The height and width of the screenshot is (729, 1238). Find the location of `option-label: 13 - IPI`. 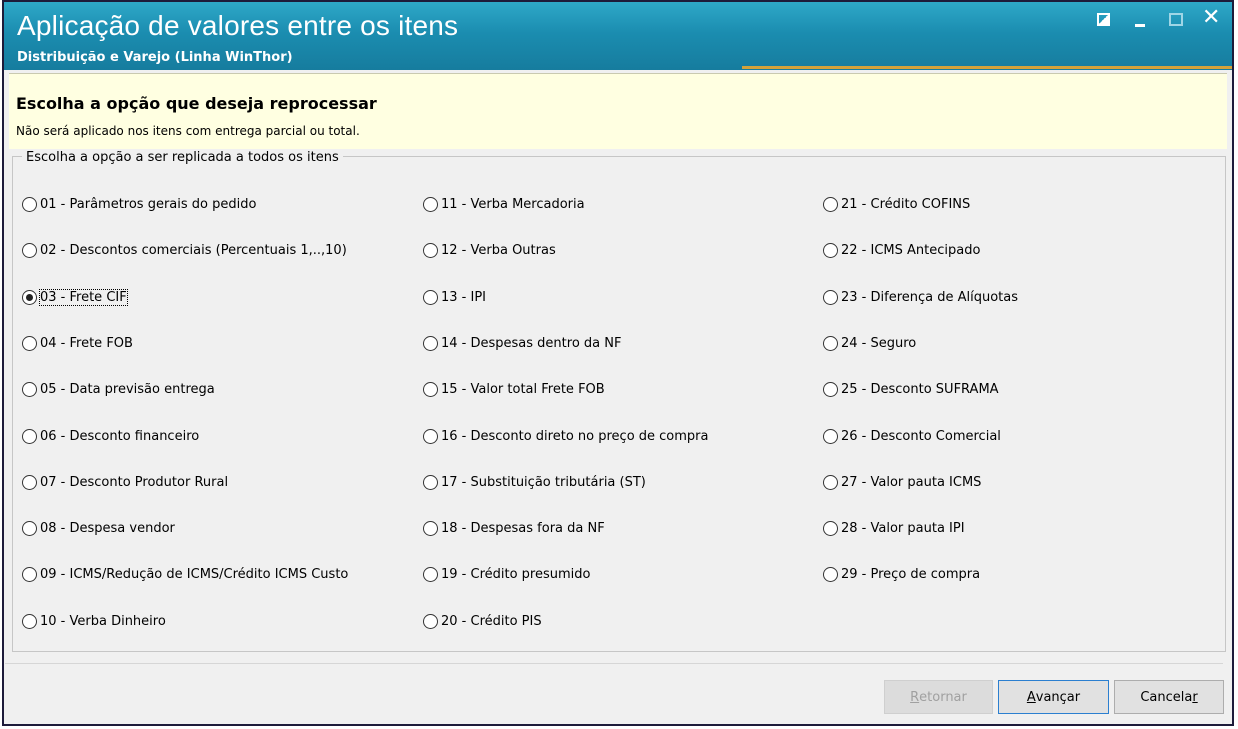

option-label: 13 - IPI is located at coordinates (464, 297).